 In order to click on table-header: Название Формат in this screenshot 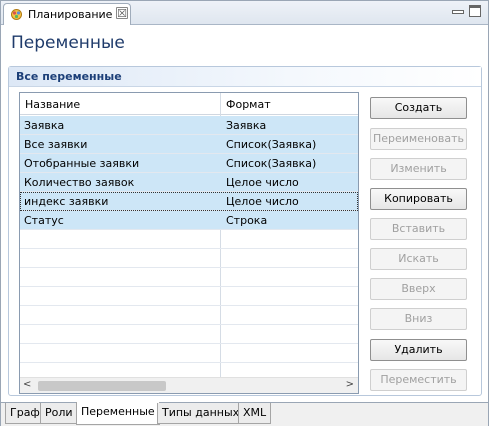, I will do `click(189, 104)`.